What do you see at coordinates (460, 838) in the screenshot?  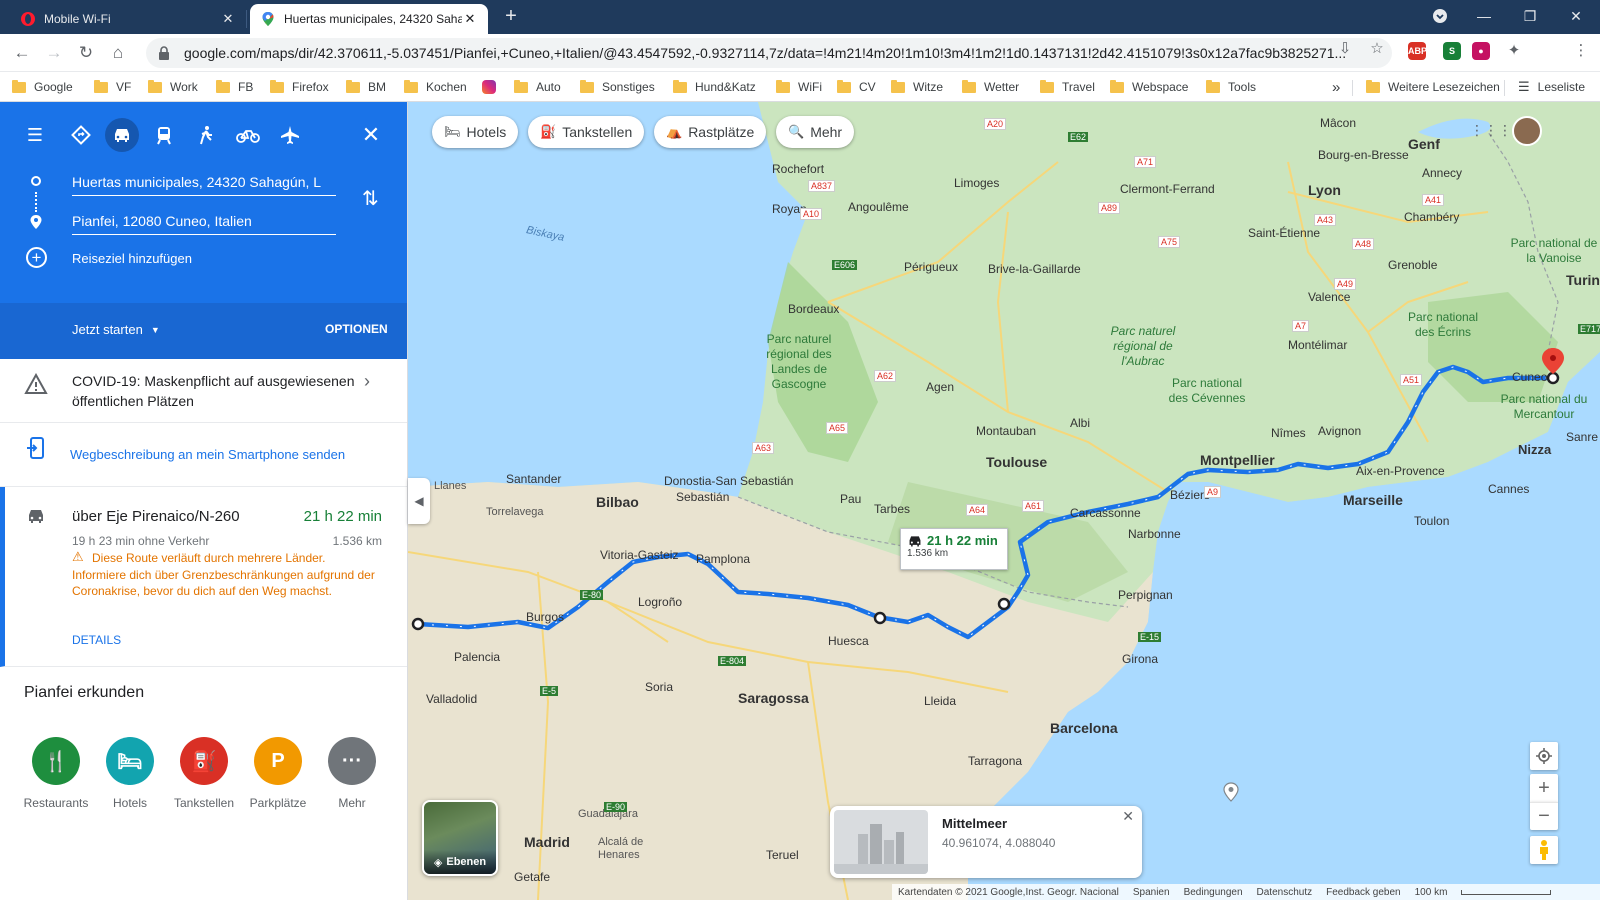 I see `layers-button: ◈ Ebenen` at bounding box center [460, 838].